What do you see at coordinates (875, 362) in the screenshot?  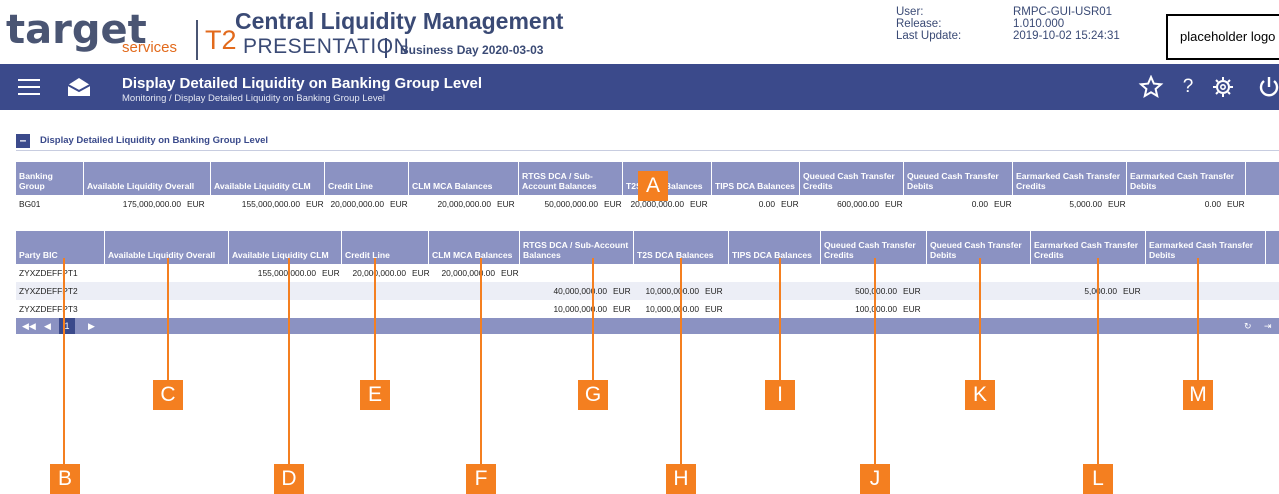 I see `callout-line-j` at bounding box center [875, 362].